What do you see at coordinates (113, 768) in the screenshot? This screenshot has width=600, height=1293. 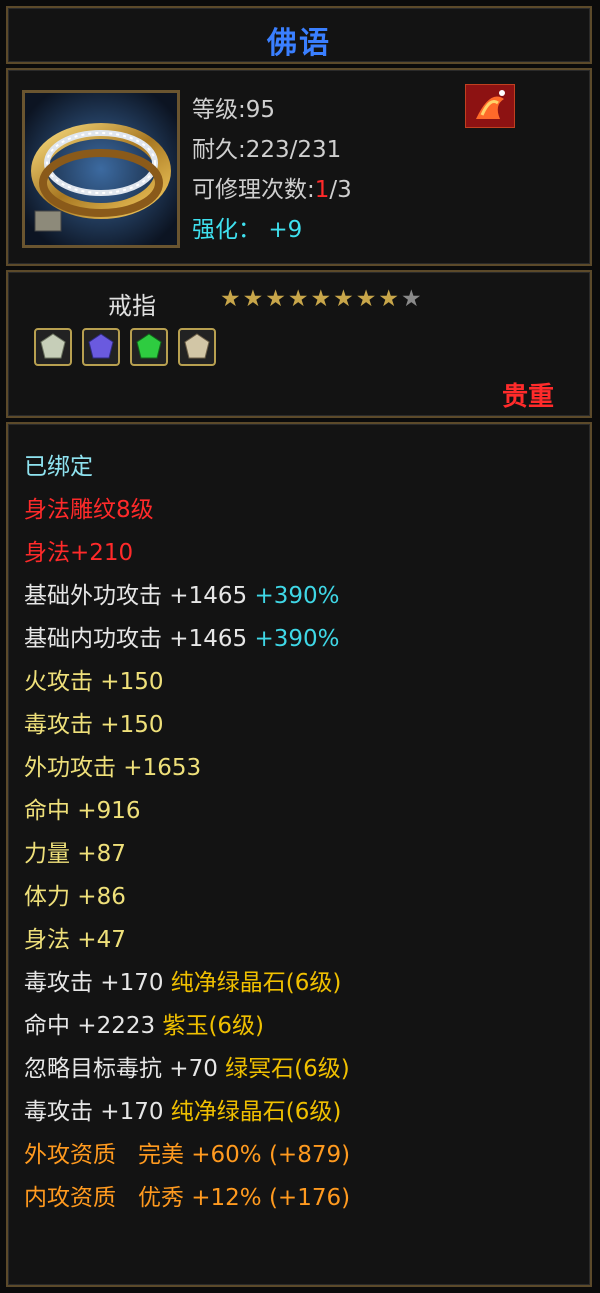 I see `outer-attack-line: 外功攻击 +1653` at bounding box center [113, 768].